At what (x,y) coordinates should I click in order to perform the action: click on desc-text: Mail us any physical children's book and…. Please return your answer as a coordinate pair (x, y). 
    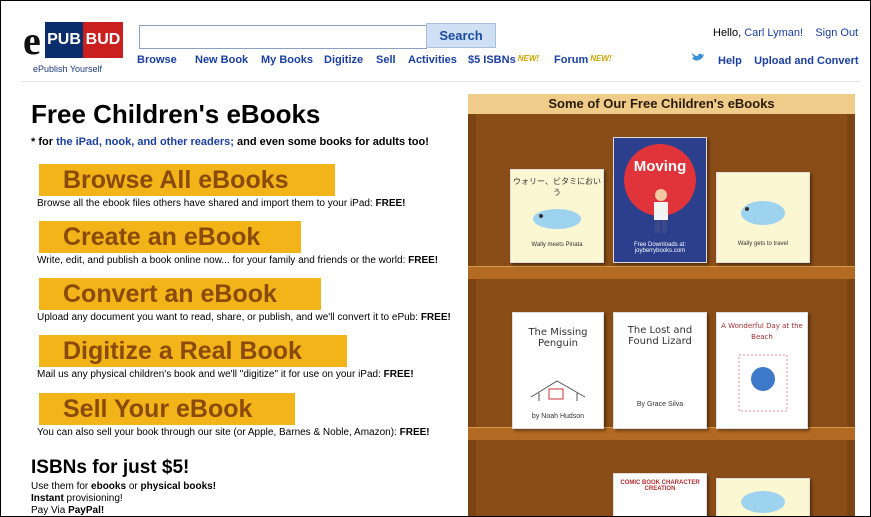
    Looking at the image, I should click on (210, 374).